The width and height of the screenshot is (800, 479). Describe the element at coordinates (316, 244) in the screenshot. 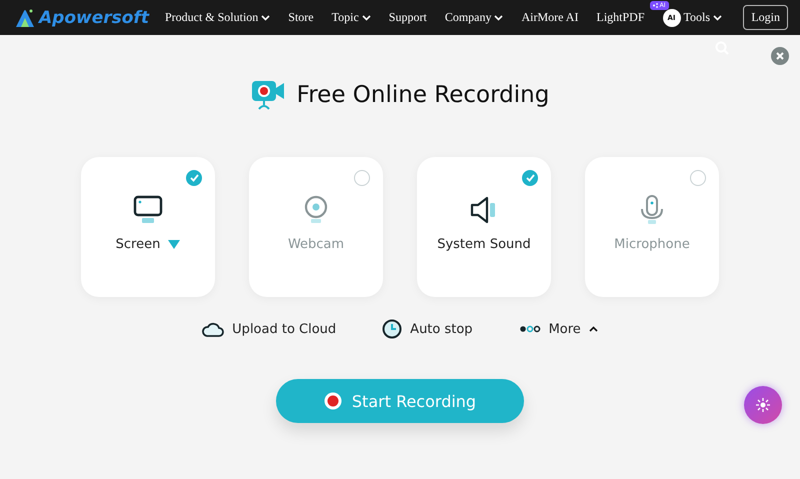

I see `source-label: Webcam` at that location.